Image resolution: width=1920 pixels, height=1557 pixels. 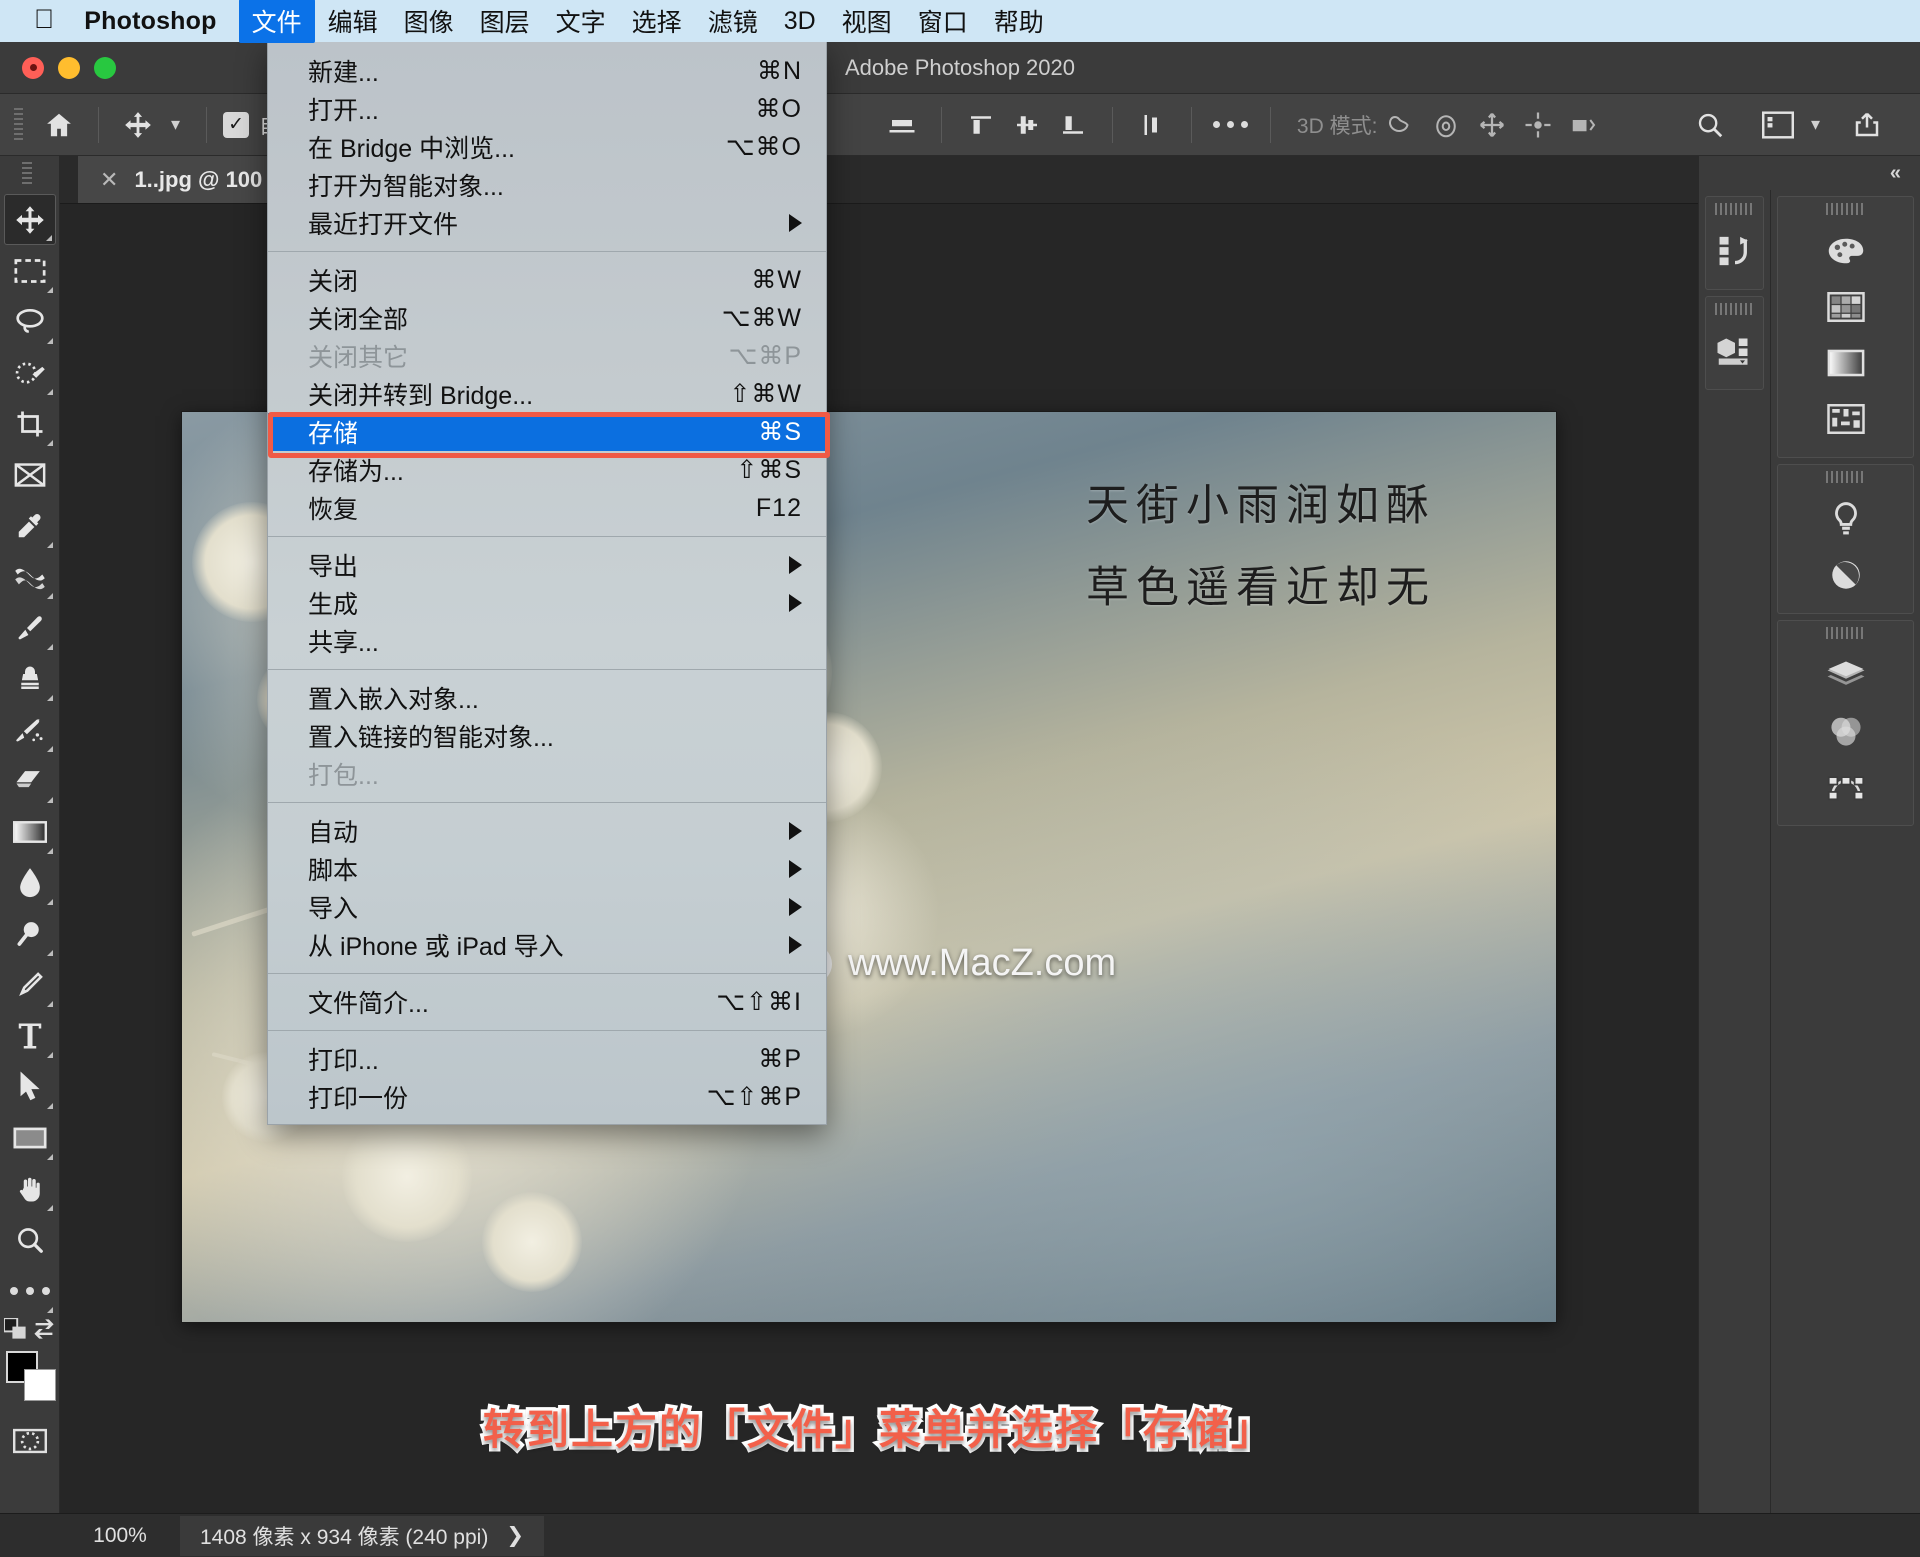 I want to click on marquee-tool, so click(x=30, y=270).